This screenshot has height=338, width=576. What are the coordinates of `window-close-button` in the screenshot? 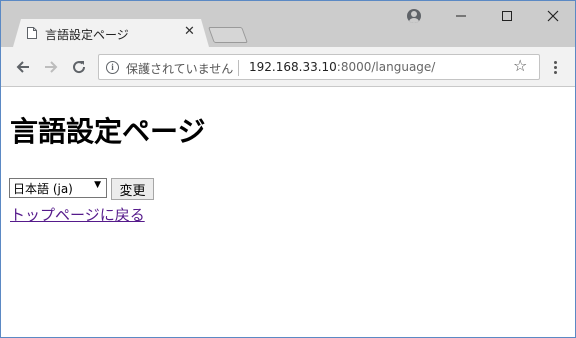 It's located at (552, 16).